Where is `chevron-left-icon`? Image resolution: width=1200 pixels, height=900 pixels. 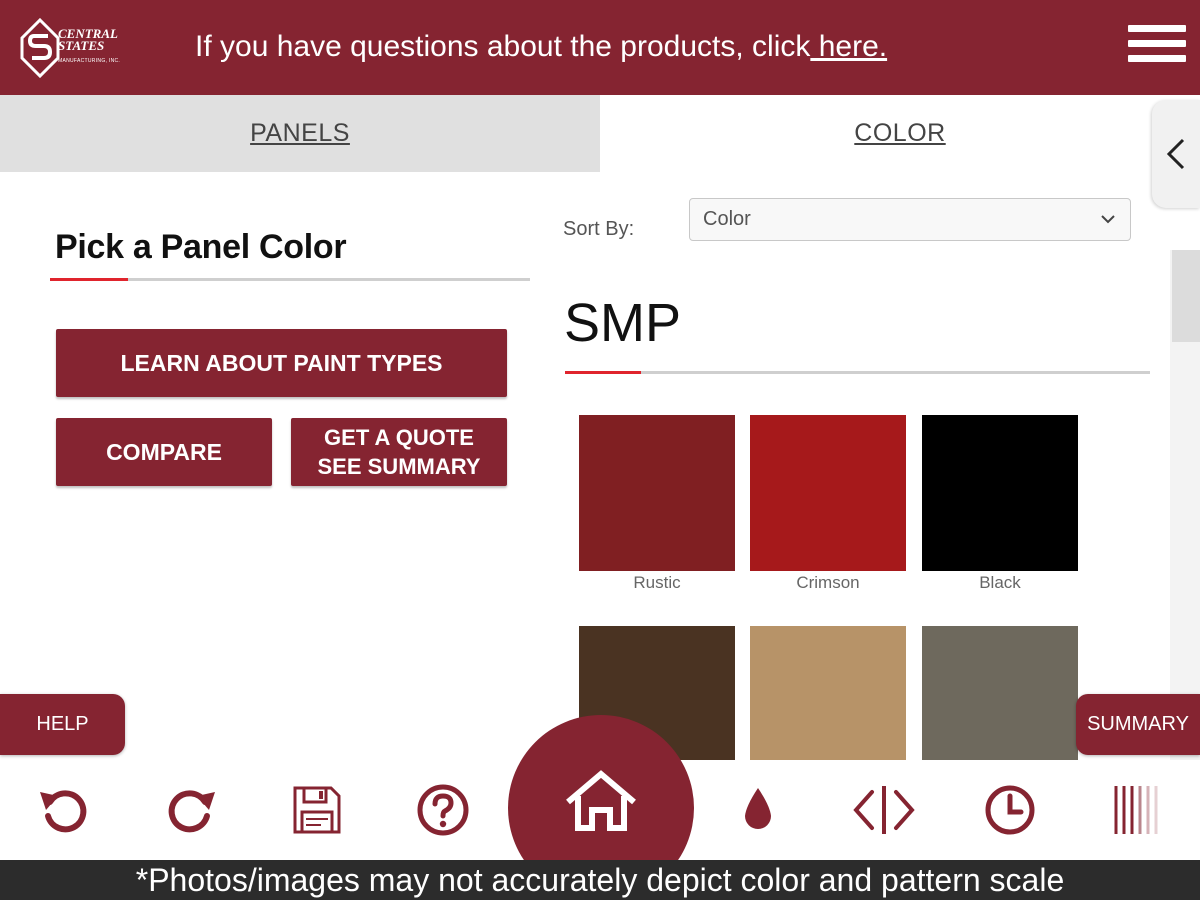
chevron-left-icon is located at coordinates (1175, 154).